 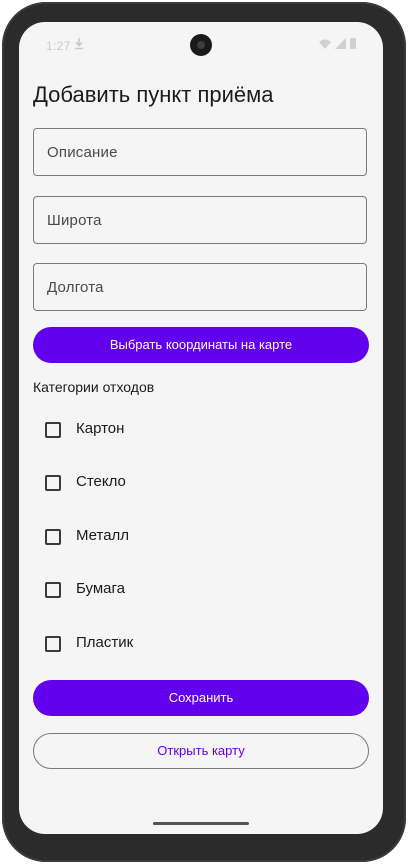 I want to click on latitude-field: Широта, so click(x=200, y=220).